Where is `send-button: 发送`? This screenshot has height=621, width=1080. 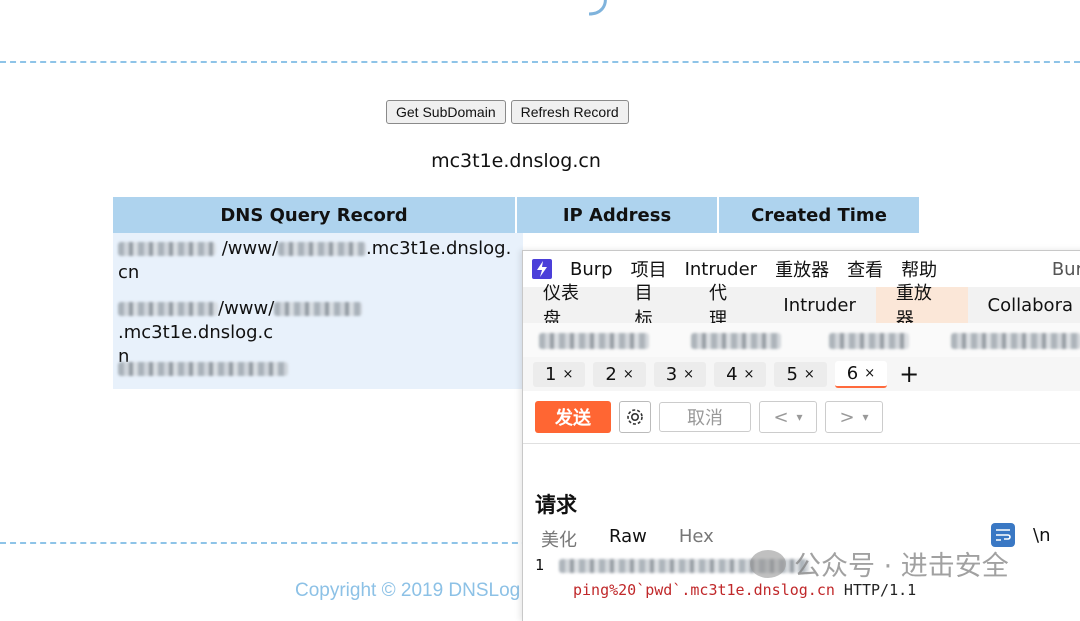 send-button: 发送 is located at coordinates (573, 417).